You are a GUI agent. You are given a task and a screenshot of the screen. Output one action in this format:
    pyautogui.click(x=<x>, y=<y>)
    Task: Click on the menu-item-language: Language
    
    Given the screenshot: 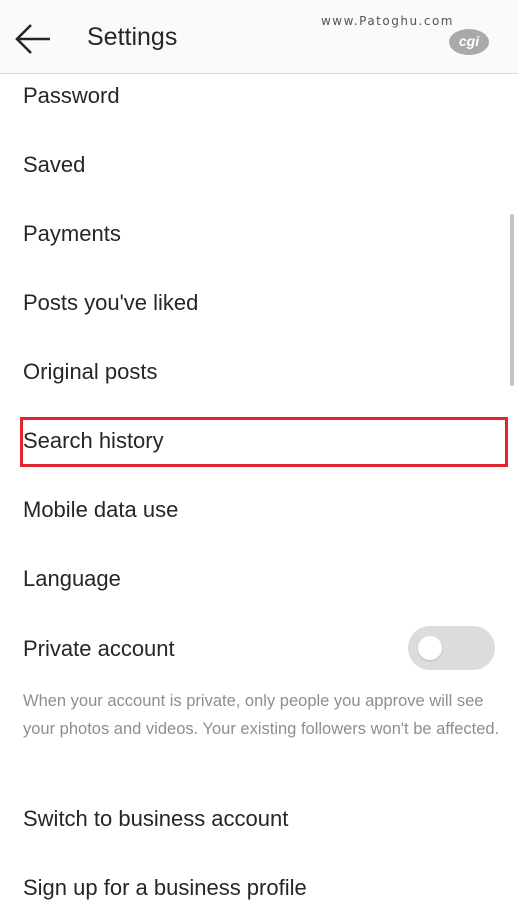 What is the action you would take?
    pyautogui.click(x=72, y=579)
    